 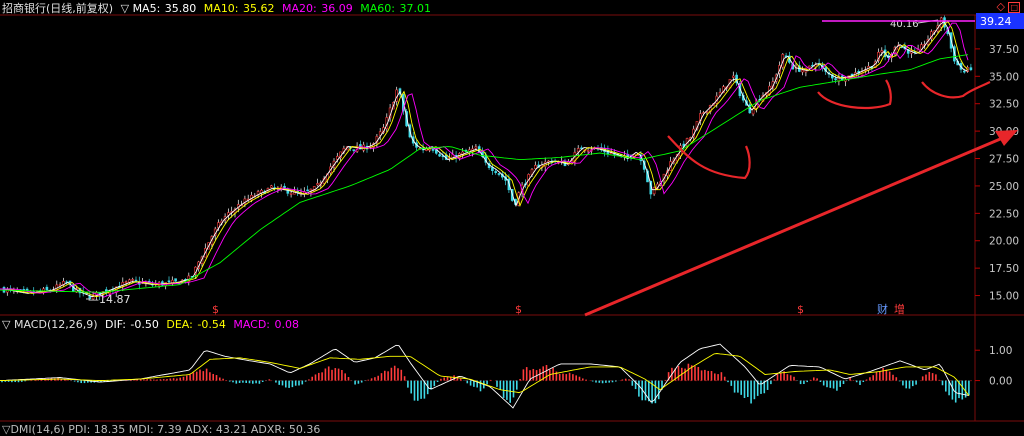 What do you see at coordinates (1004, 214) in the screenshot?
I see `price-ytick-label: 22.50` at bounding box center [1004, 214].